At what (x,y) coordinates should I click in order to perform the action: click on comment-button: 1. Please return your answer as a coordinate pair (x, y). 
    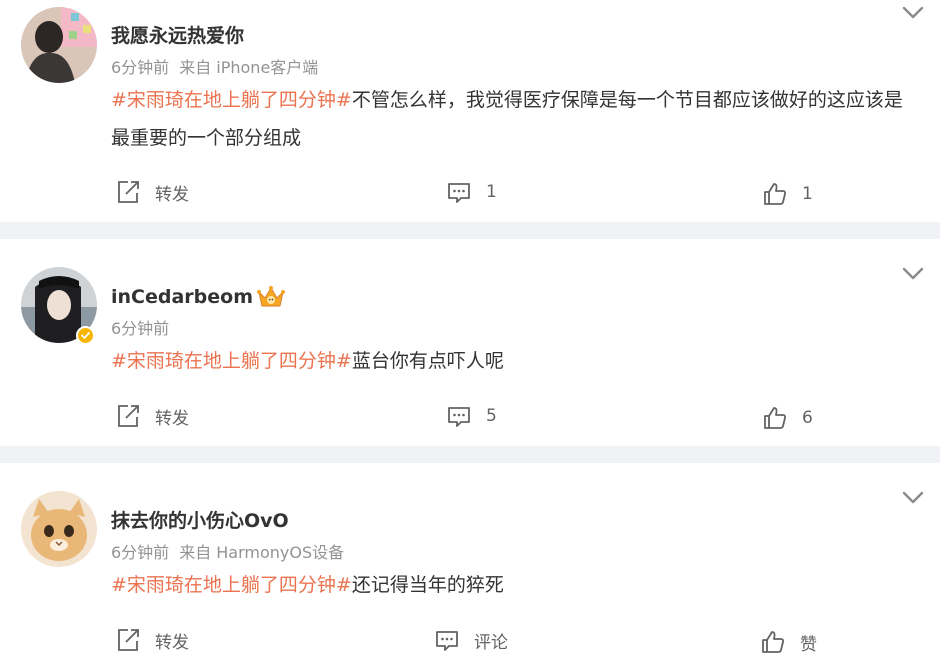
    Looking at the image, I should click on (471, 192).